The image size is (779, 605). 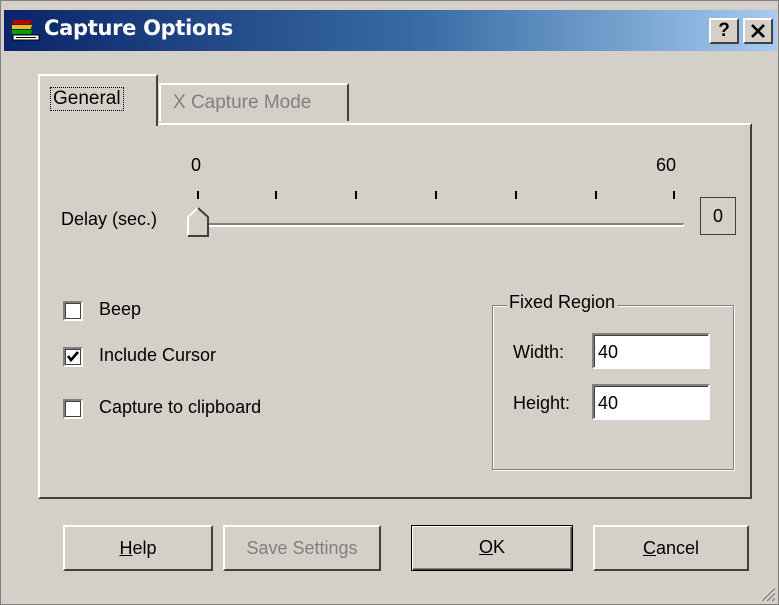 I want to click on stacked-books-icon, so click(x=26, y=30).